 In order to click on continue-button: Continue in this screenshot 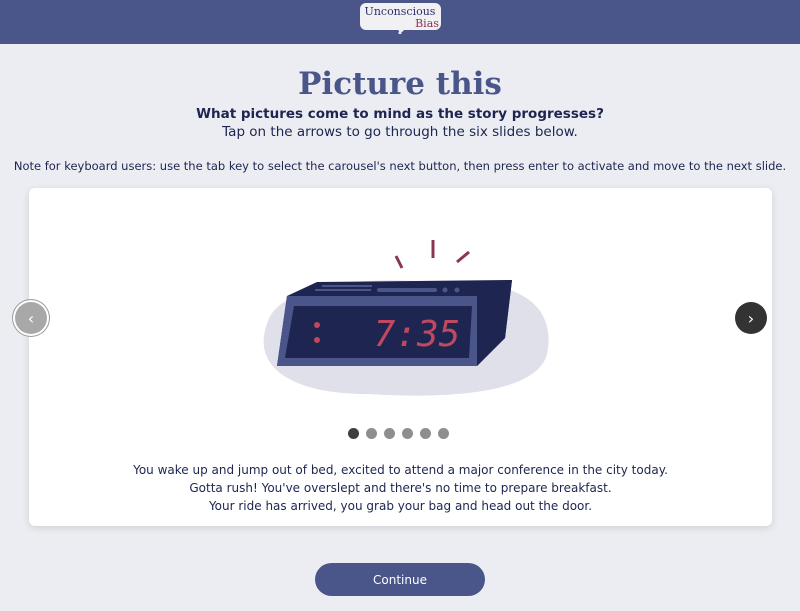, I will do `click(400, 579)`.